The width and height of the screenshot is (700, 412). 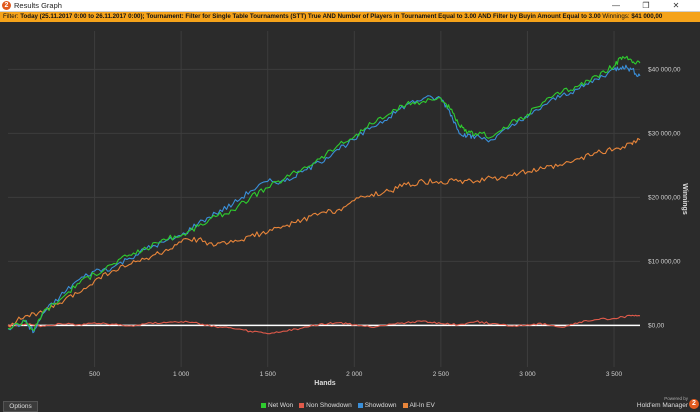 What do you see at coordinates (11, 16) in the screenshot?
I see `filter-label: Filter:` at bounding box center [11, 16].